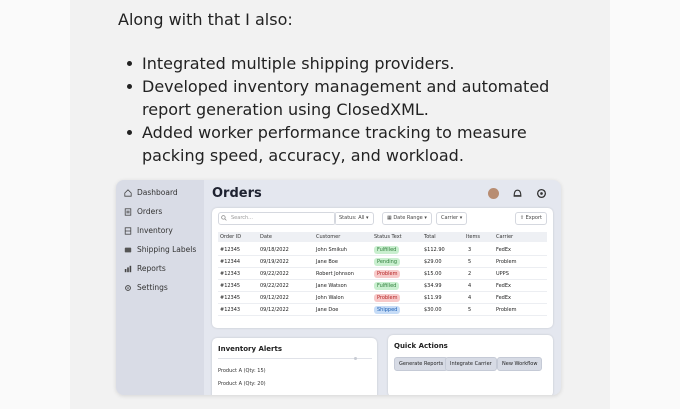  I want to click on label-icon, so click(128, 249).